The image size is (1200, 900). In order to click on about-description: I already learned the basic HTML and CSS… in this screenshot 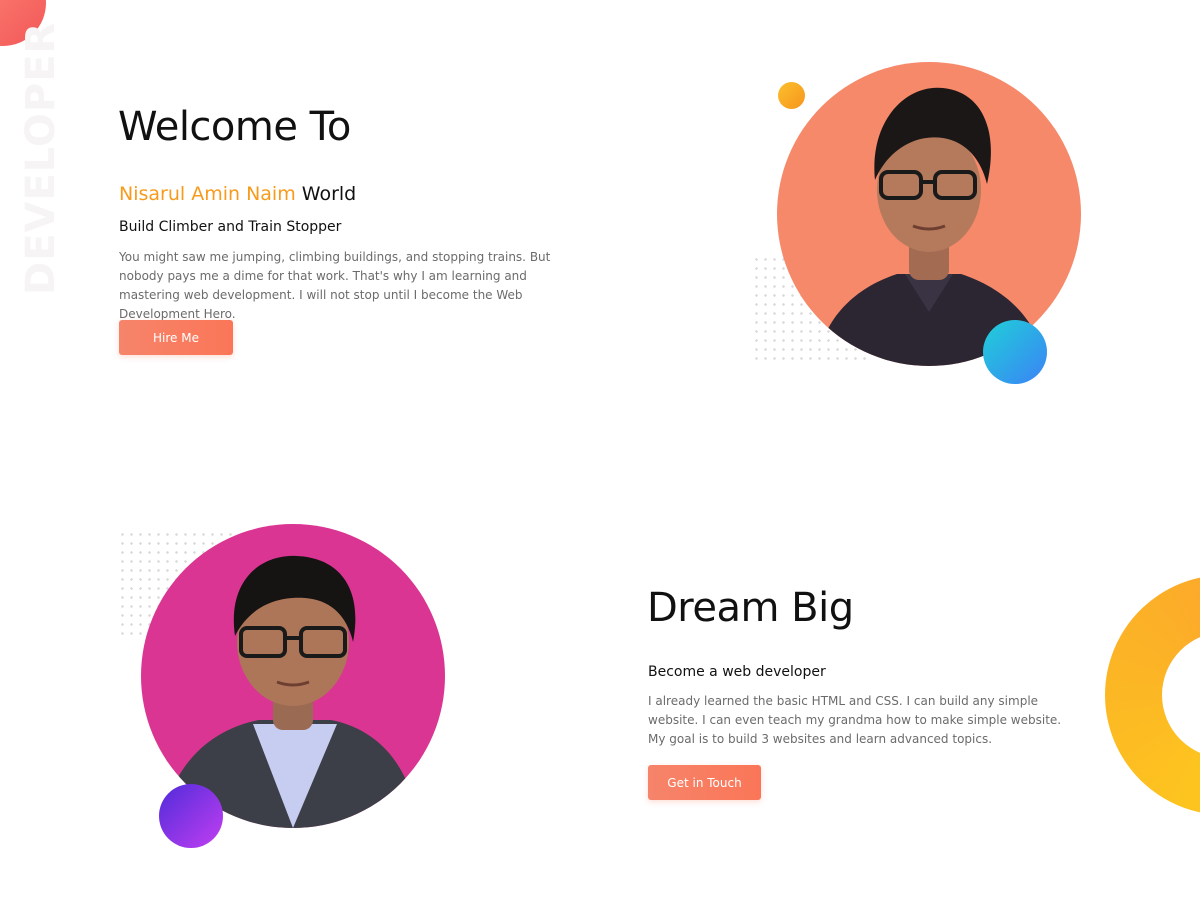, I will do `click(855, 720)`.